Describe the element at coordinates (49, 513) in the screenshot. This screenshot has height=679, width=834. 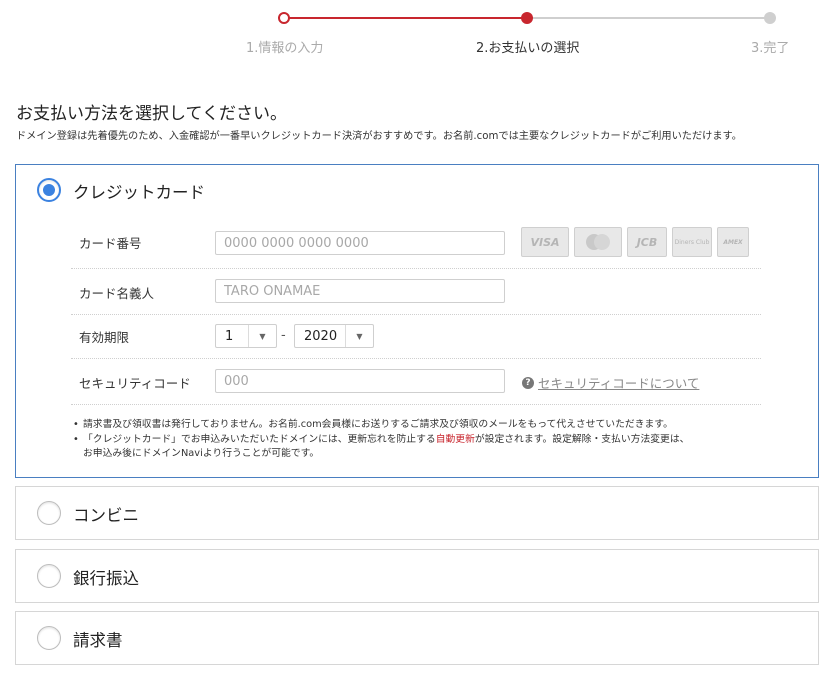
I see `convenience-store-radio` at that location.